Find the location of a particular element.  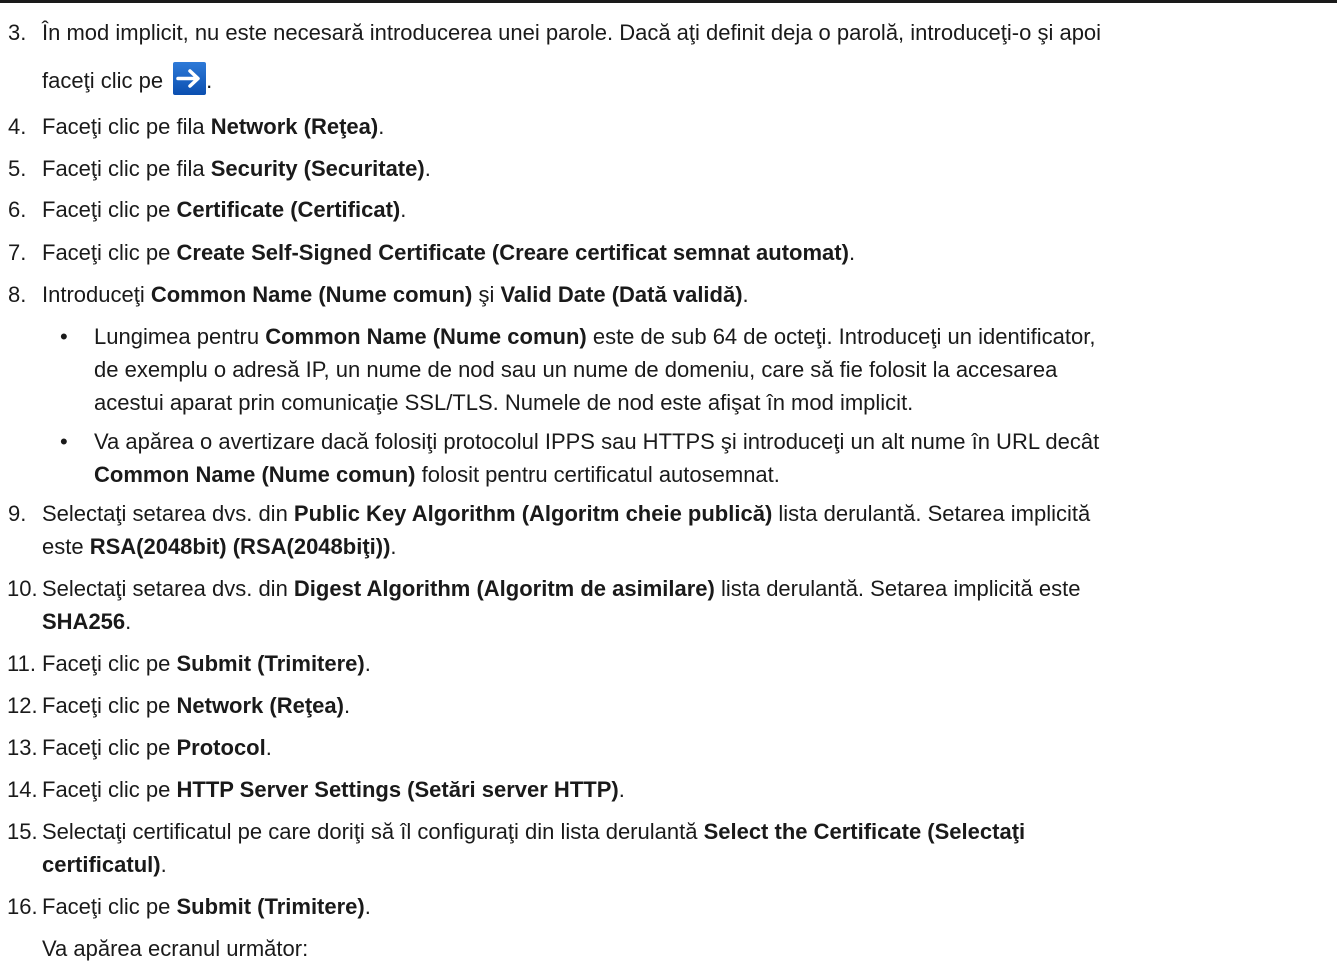

ui-term: Valid Date (Dată validă) is located at coordinates (621, 294).